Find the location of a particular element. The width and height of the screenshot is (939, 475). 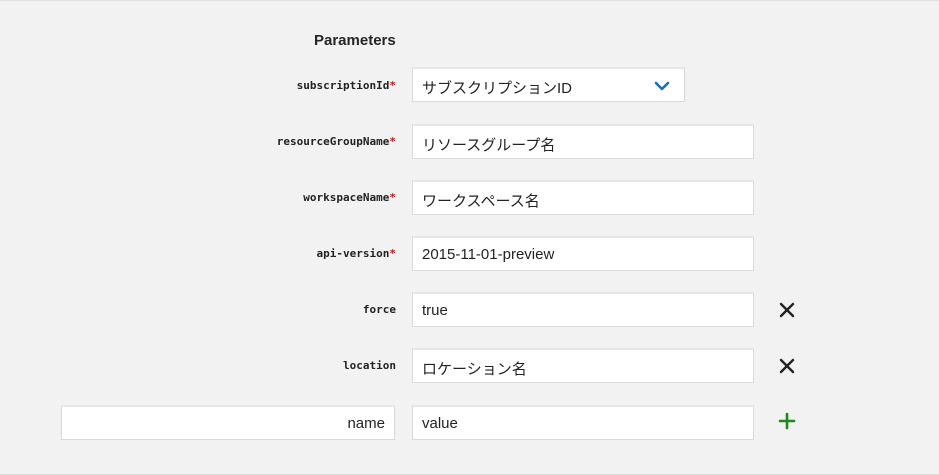

subscription-id-label: subscriptionId* is located at coordinates (346, 85).